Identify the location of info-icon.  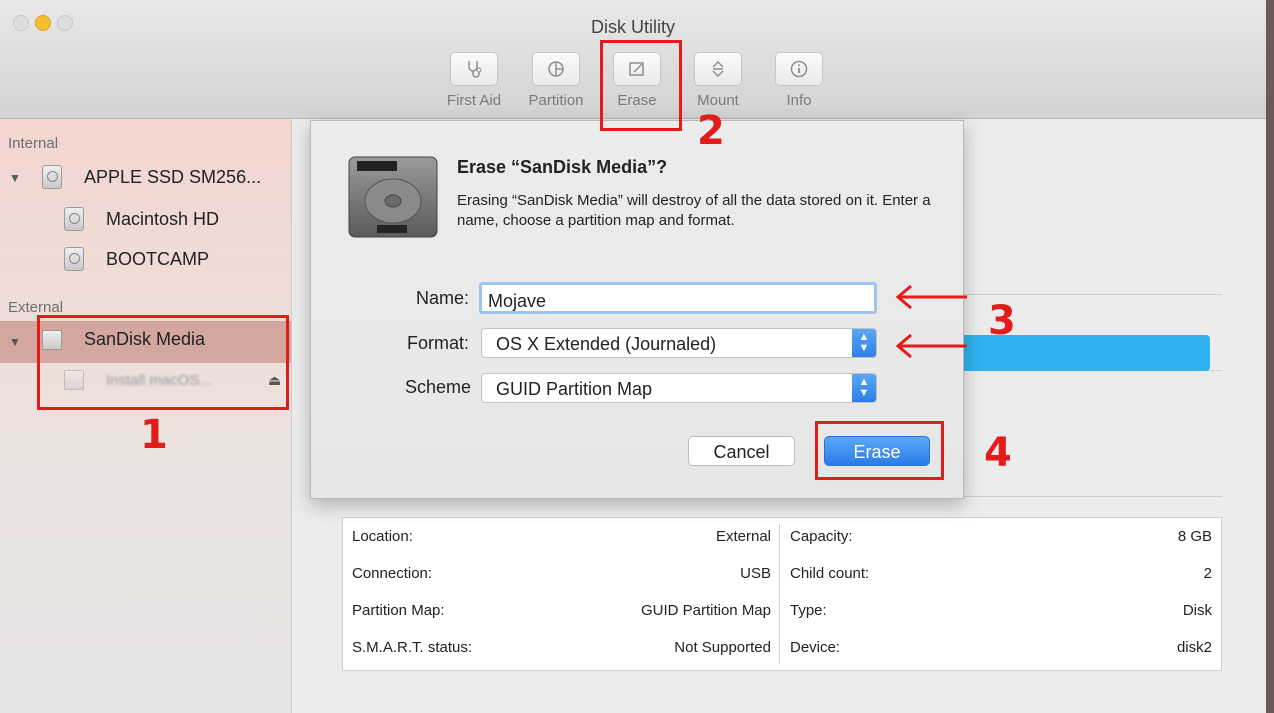
(799, 69).